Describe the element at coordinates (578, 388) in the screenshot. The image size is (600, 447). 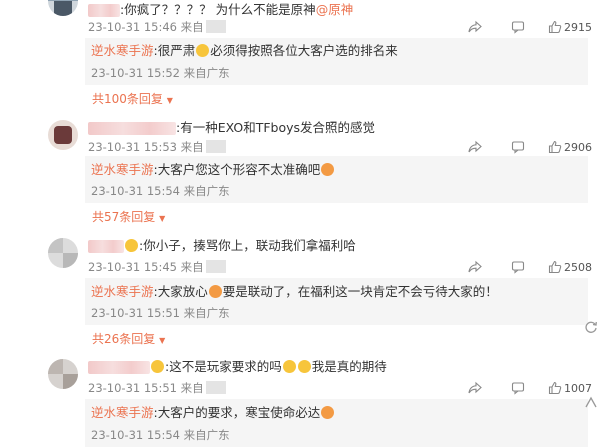
I see `like-count: 1007` at that location.